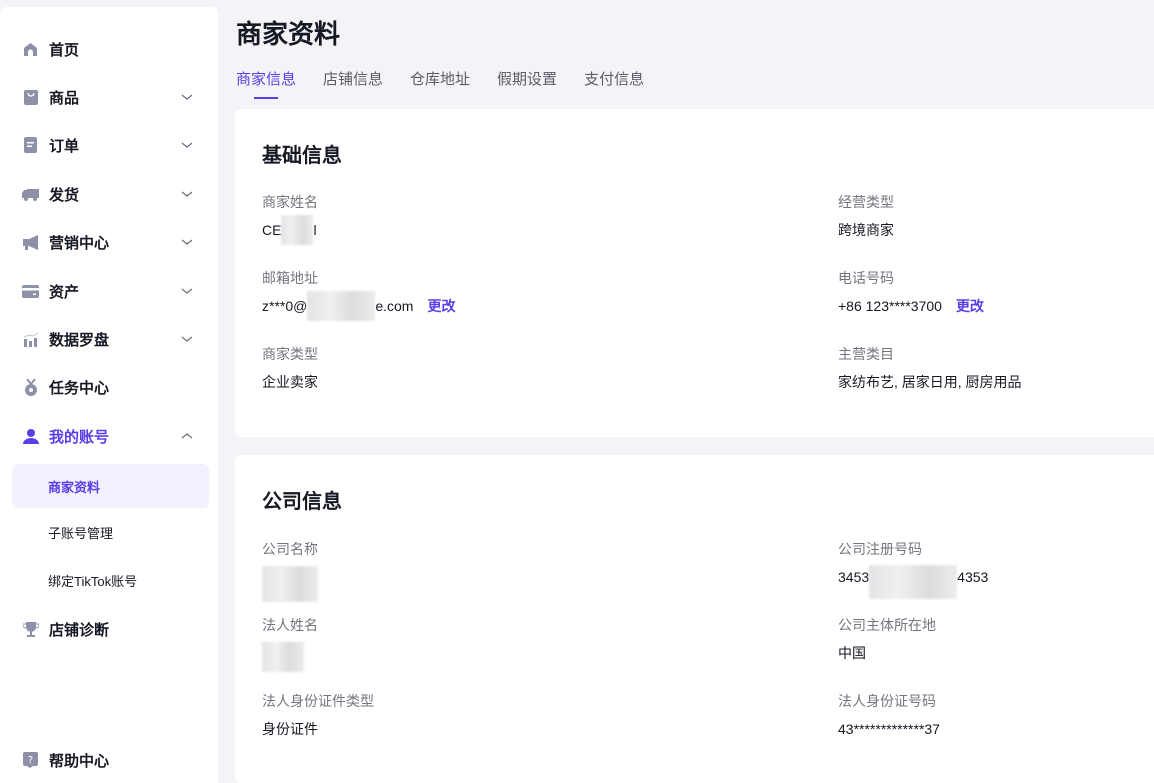 This screenshot has width=1154, height=783. What do you see at coordinates (290, 278) in the screenshot?
I see `field-label: 邮箱地址` at bounding box center [290, 278].